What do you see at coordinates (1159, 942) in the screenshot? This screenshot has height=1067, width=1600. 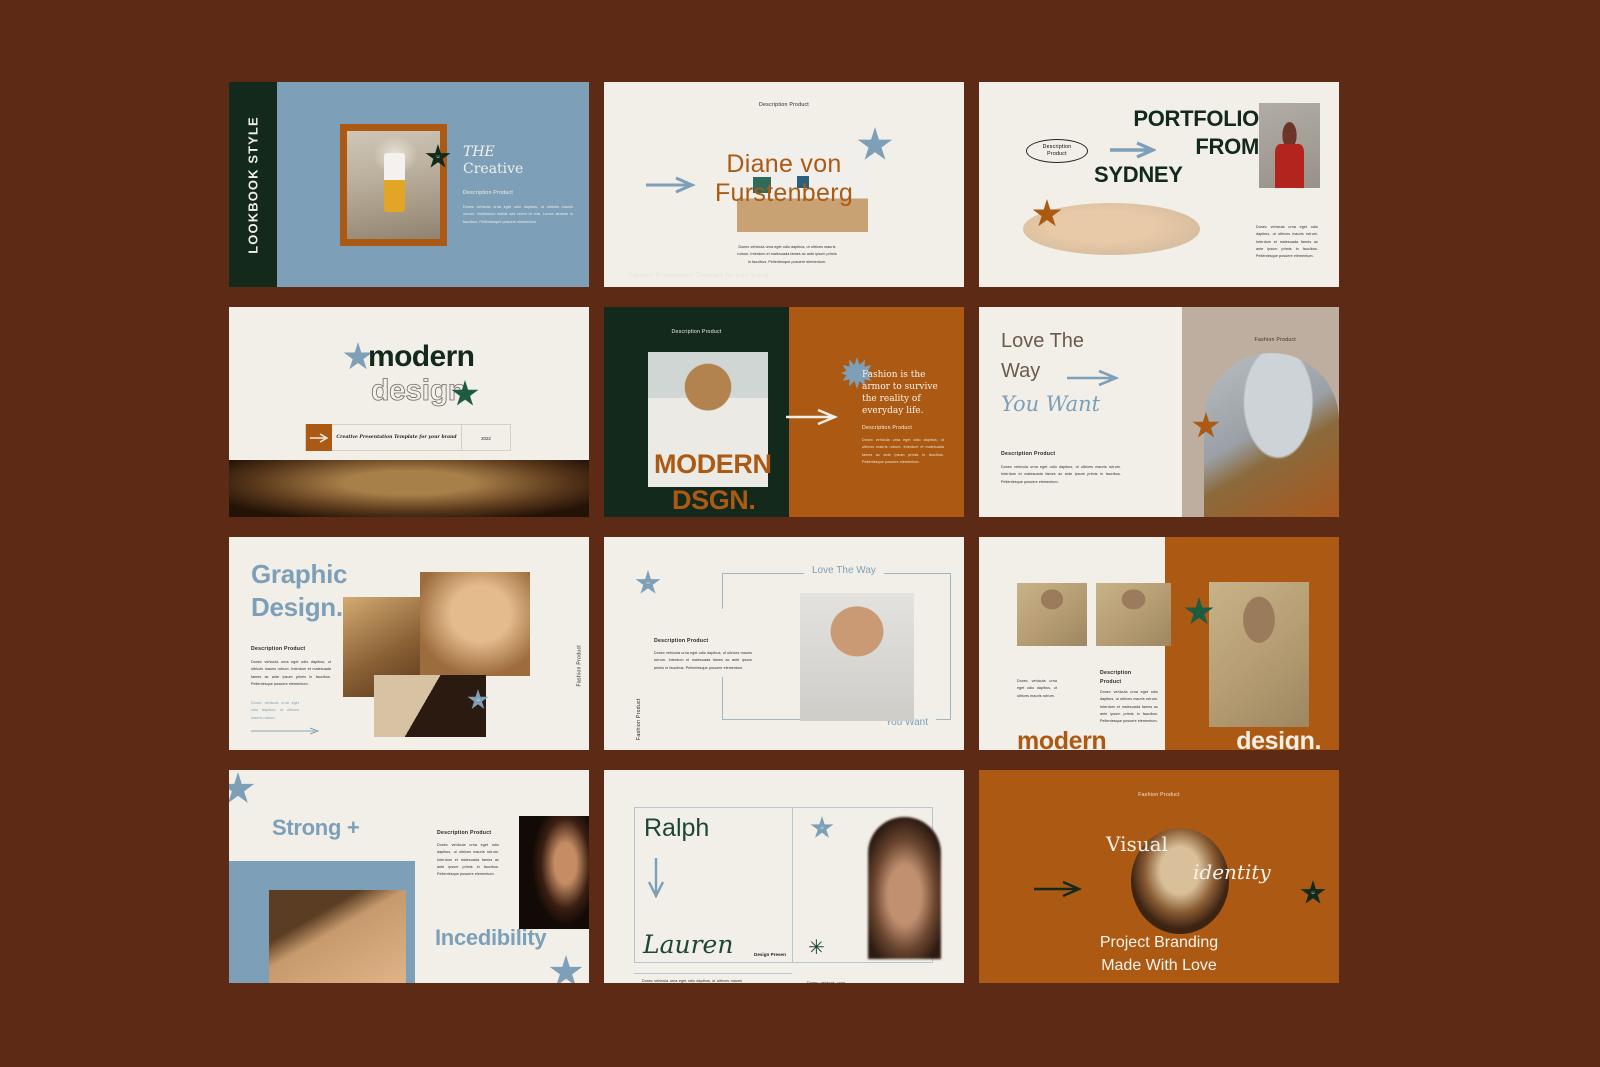 I see `slide12-caption-line1: Project Branding` at bounding box center [1159, 942].